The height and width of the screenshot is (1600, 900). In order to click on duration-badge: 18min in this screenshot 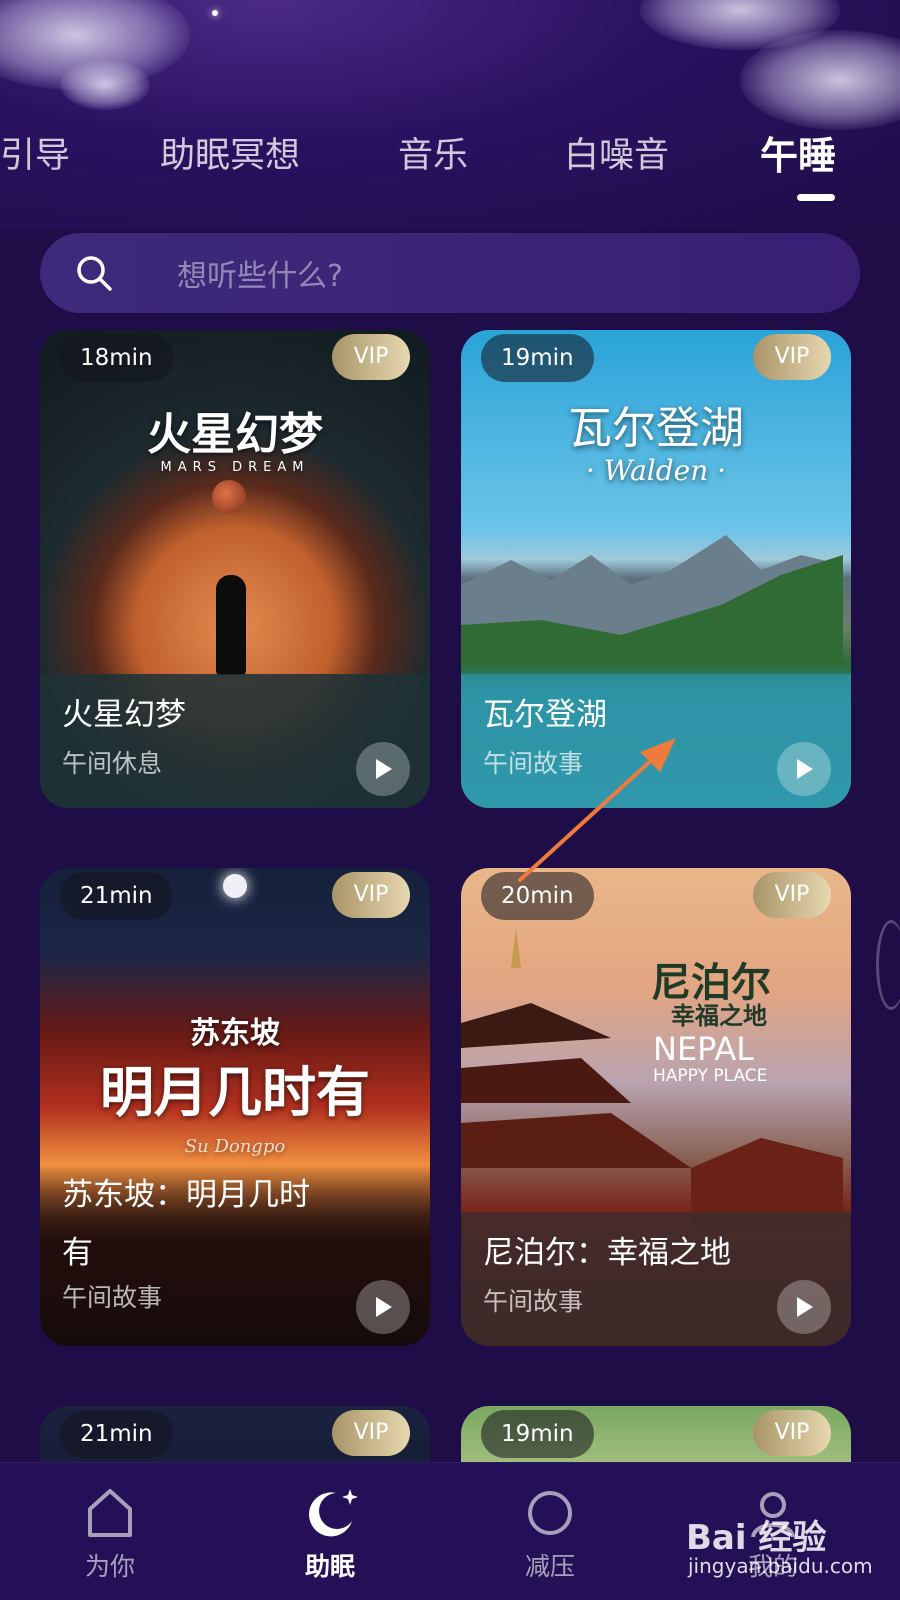, I will do `click(116, 358)`.